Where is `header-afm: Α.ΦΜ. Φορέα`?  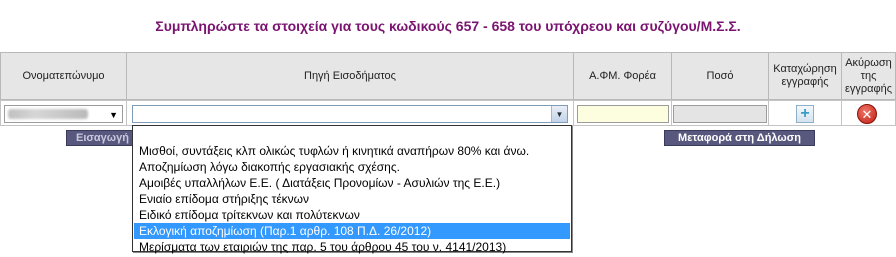 header-afm: Α.ΦΜ. Φορέα is located at coordinates (622, 76).